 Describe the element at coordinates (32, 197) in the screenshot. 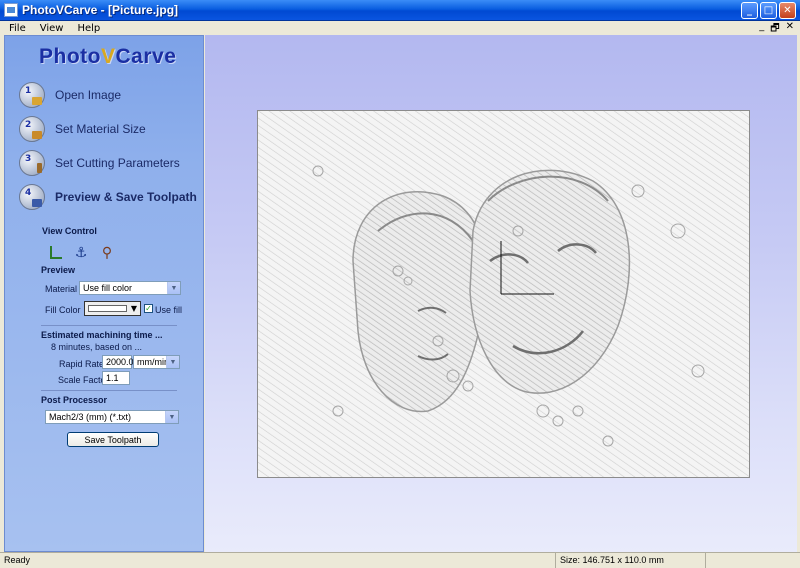

I see `disk-icon: 4` at that location.